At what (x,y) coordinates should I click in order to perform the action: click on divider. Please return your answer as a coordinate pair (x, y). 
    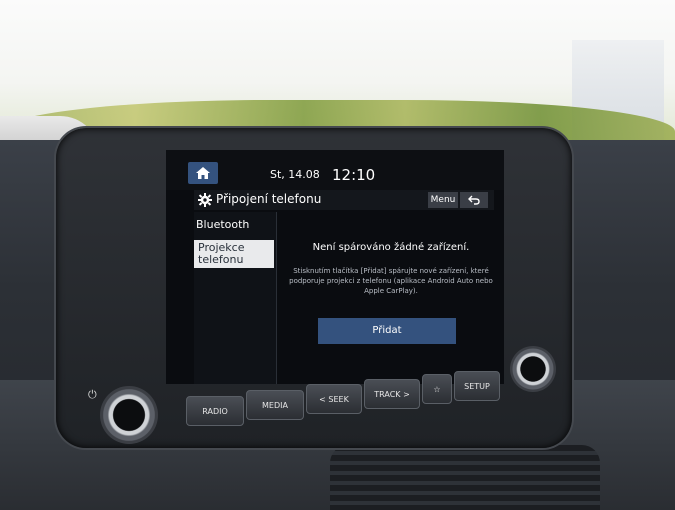
    Looking at the image, I should click on (276, 298).